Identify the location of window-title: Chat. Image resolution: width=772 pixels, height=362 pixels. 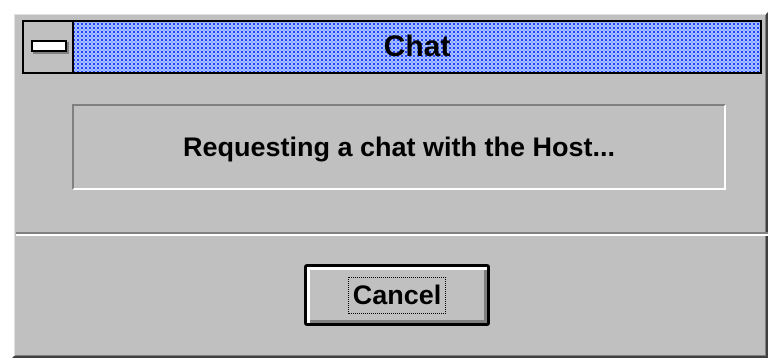
(417, 46).